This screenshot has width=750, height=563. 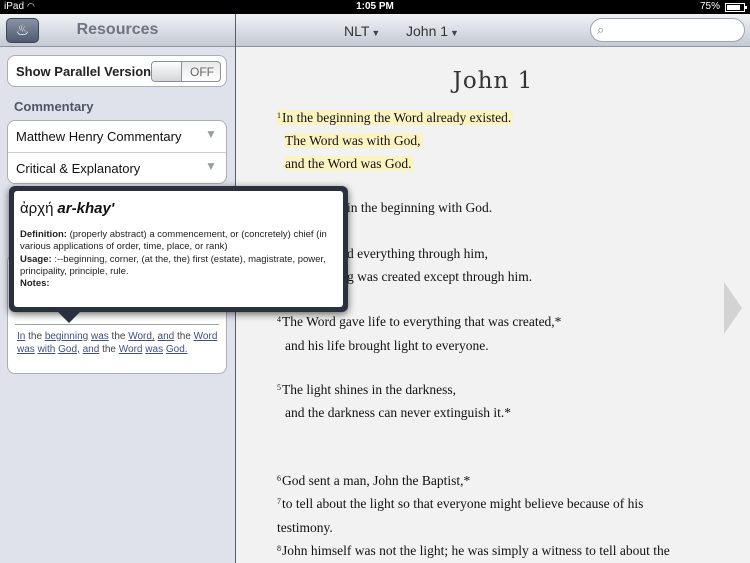 What do you see at coordinates (69, 317) in the screenshot?
I see `popover-pointer` at bounding box center [69, 317].